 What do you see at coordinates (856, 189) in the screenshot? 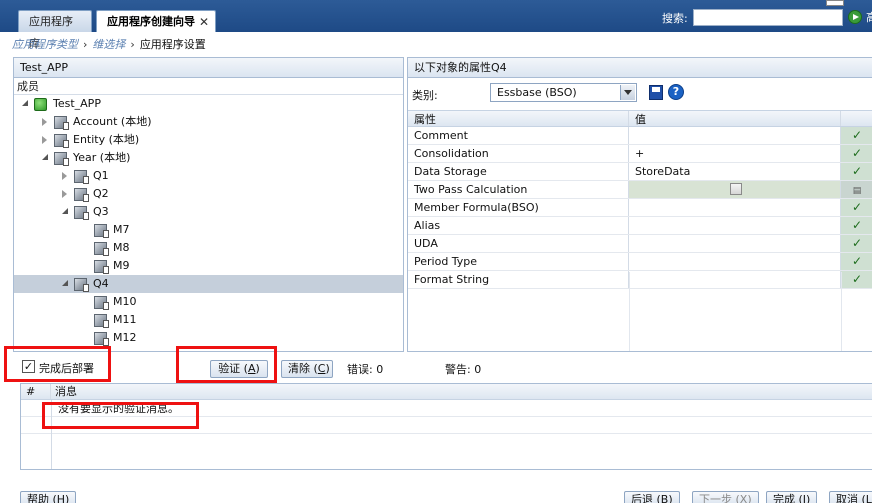
I see `property-status: ▤` at bounding box center [856, 189].